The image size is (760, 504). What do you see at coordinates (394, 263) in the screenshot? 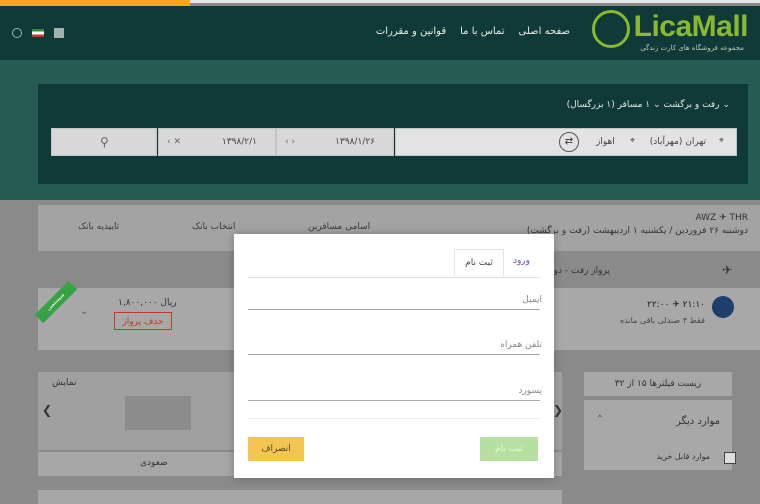
I see `auth-tabs: ورود ثبت نام` at bounding box center [394, 263].